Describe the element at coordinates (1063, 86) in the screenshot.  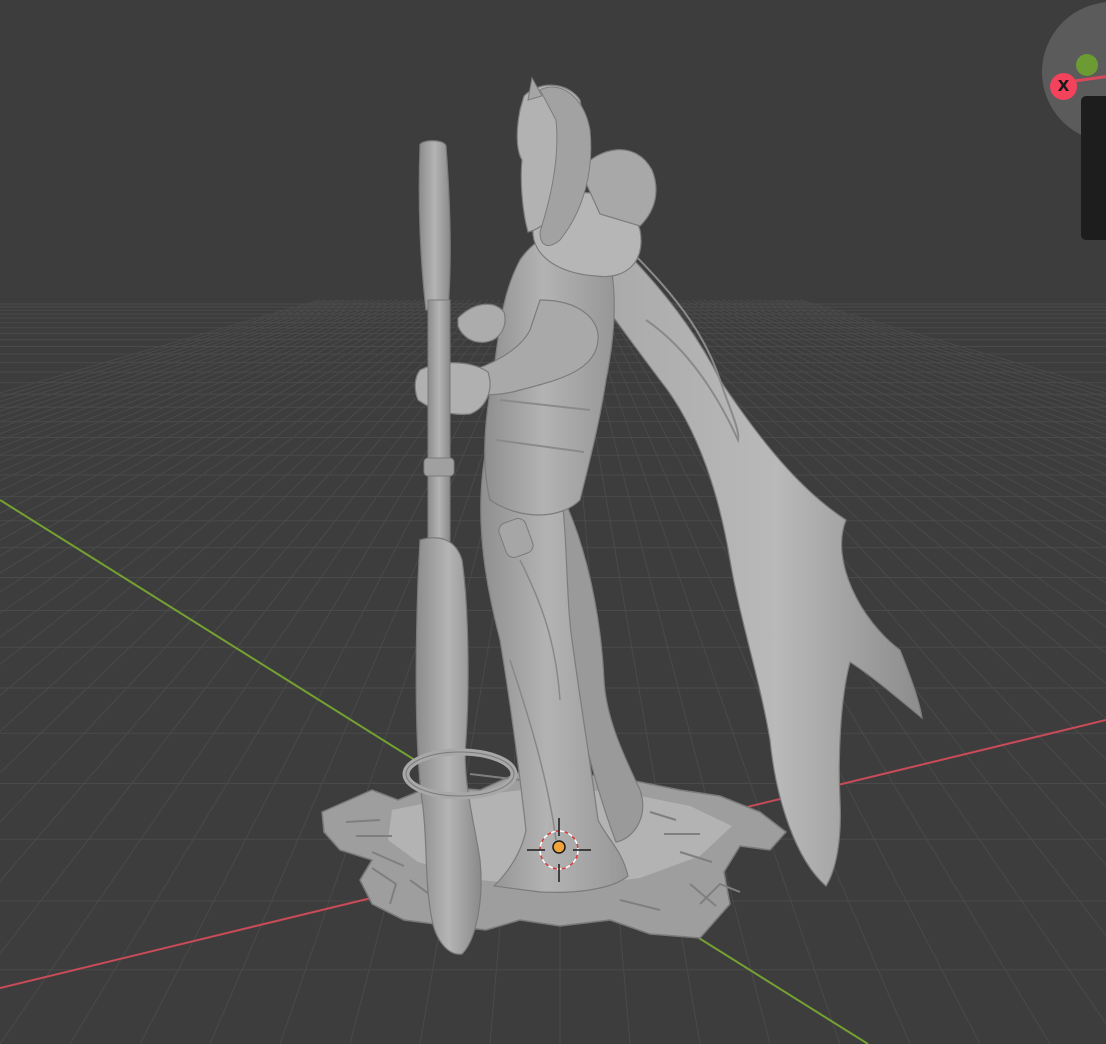
I see `gizmo-x-axis-ball: X` at that location.